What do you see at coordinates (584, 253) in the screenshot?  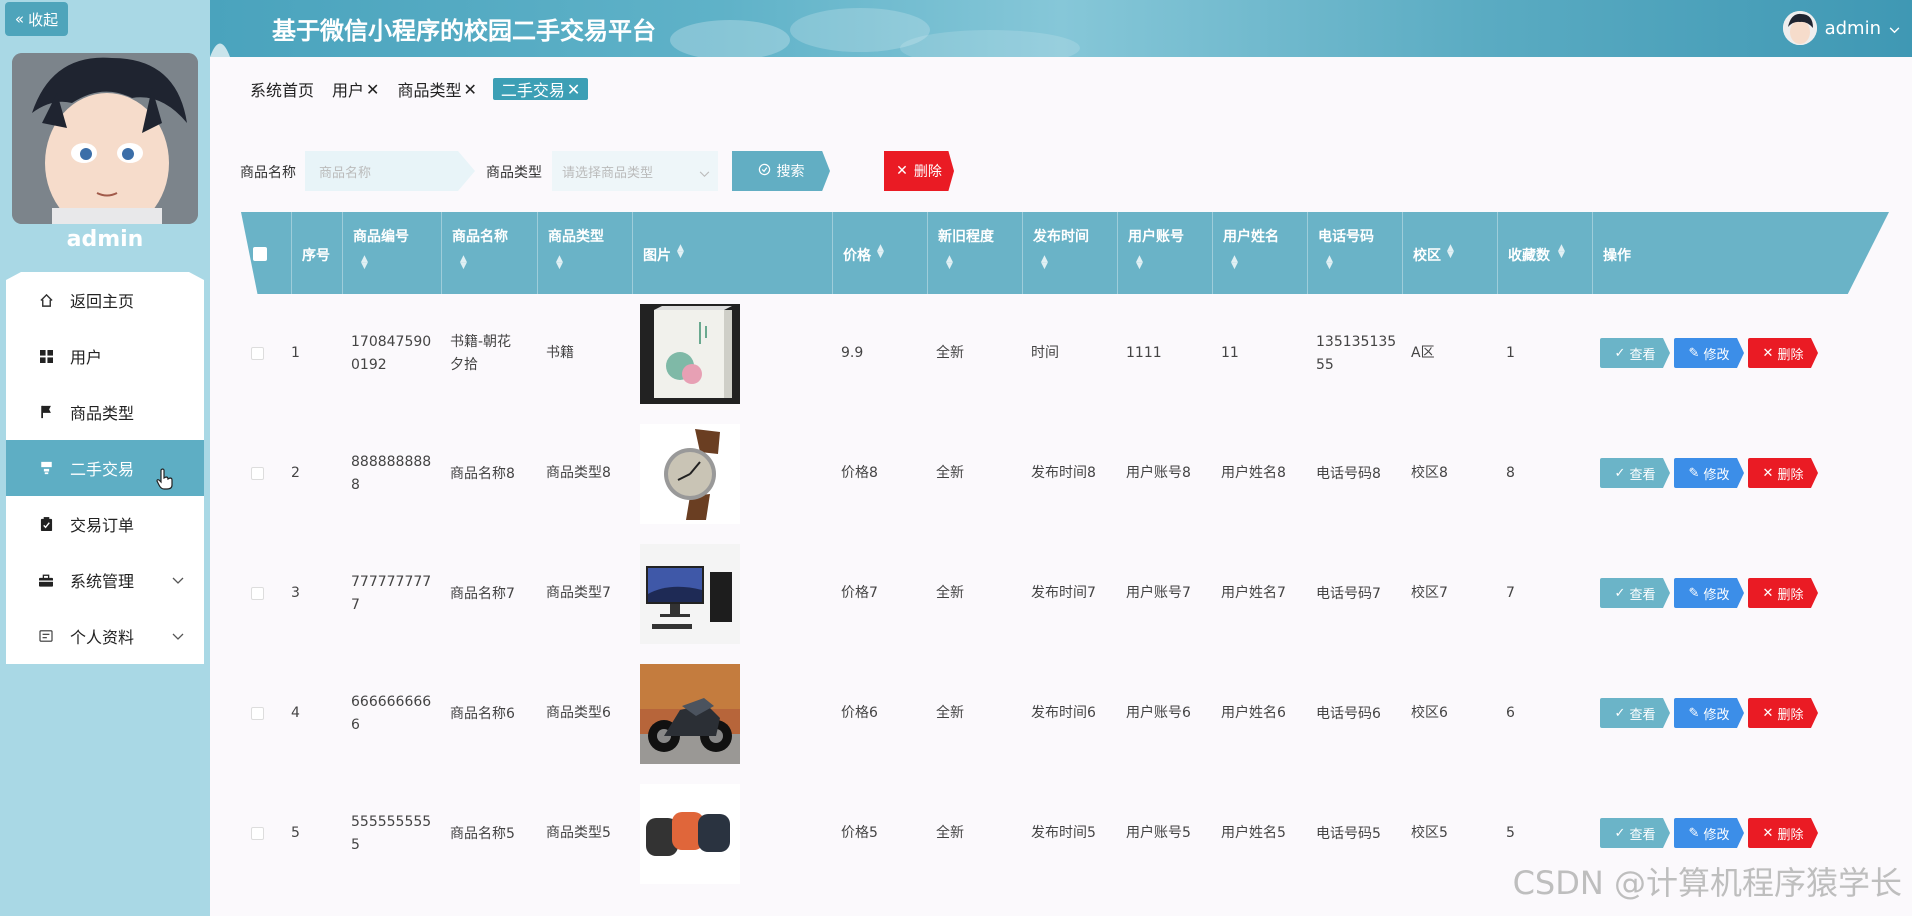 I see `column-header: 商品类型 ▲ ▼` at bounding box center [584, 253].